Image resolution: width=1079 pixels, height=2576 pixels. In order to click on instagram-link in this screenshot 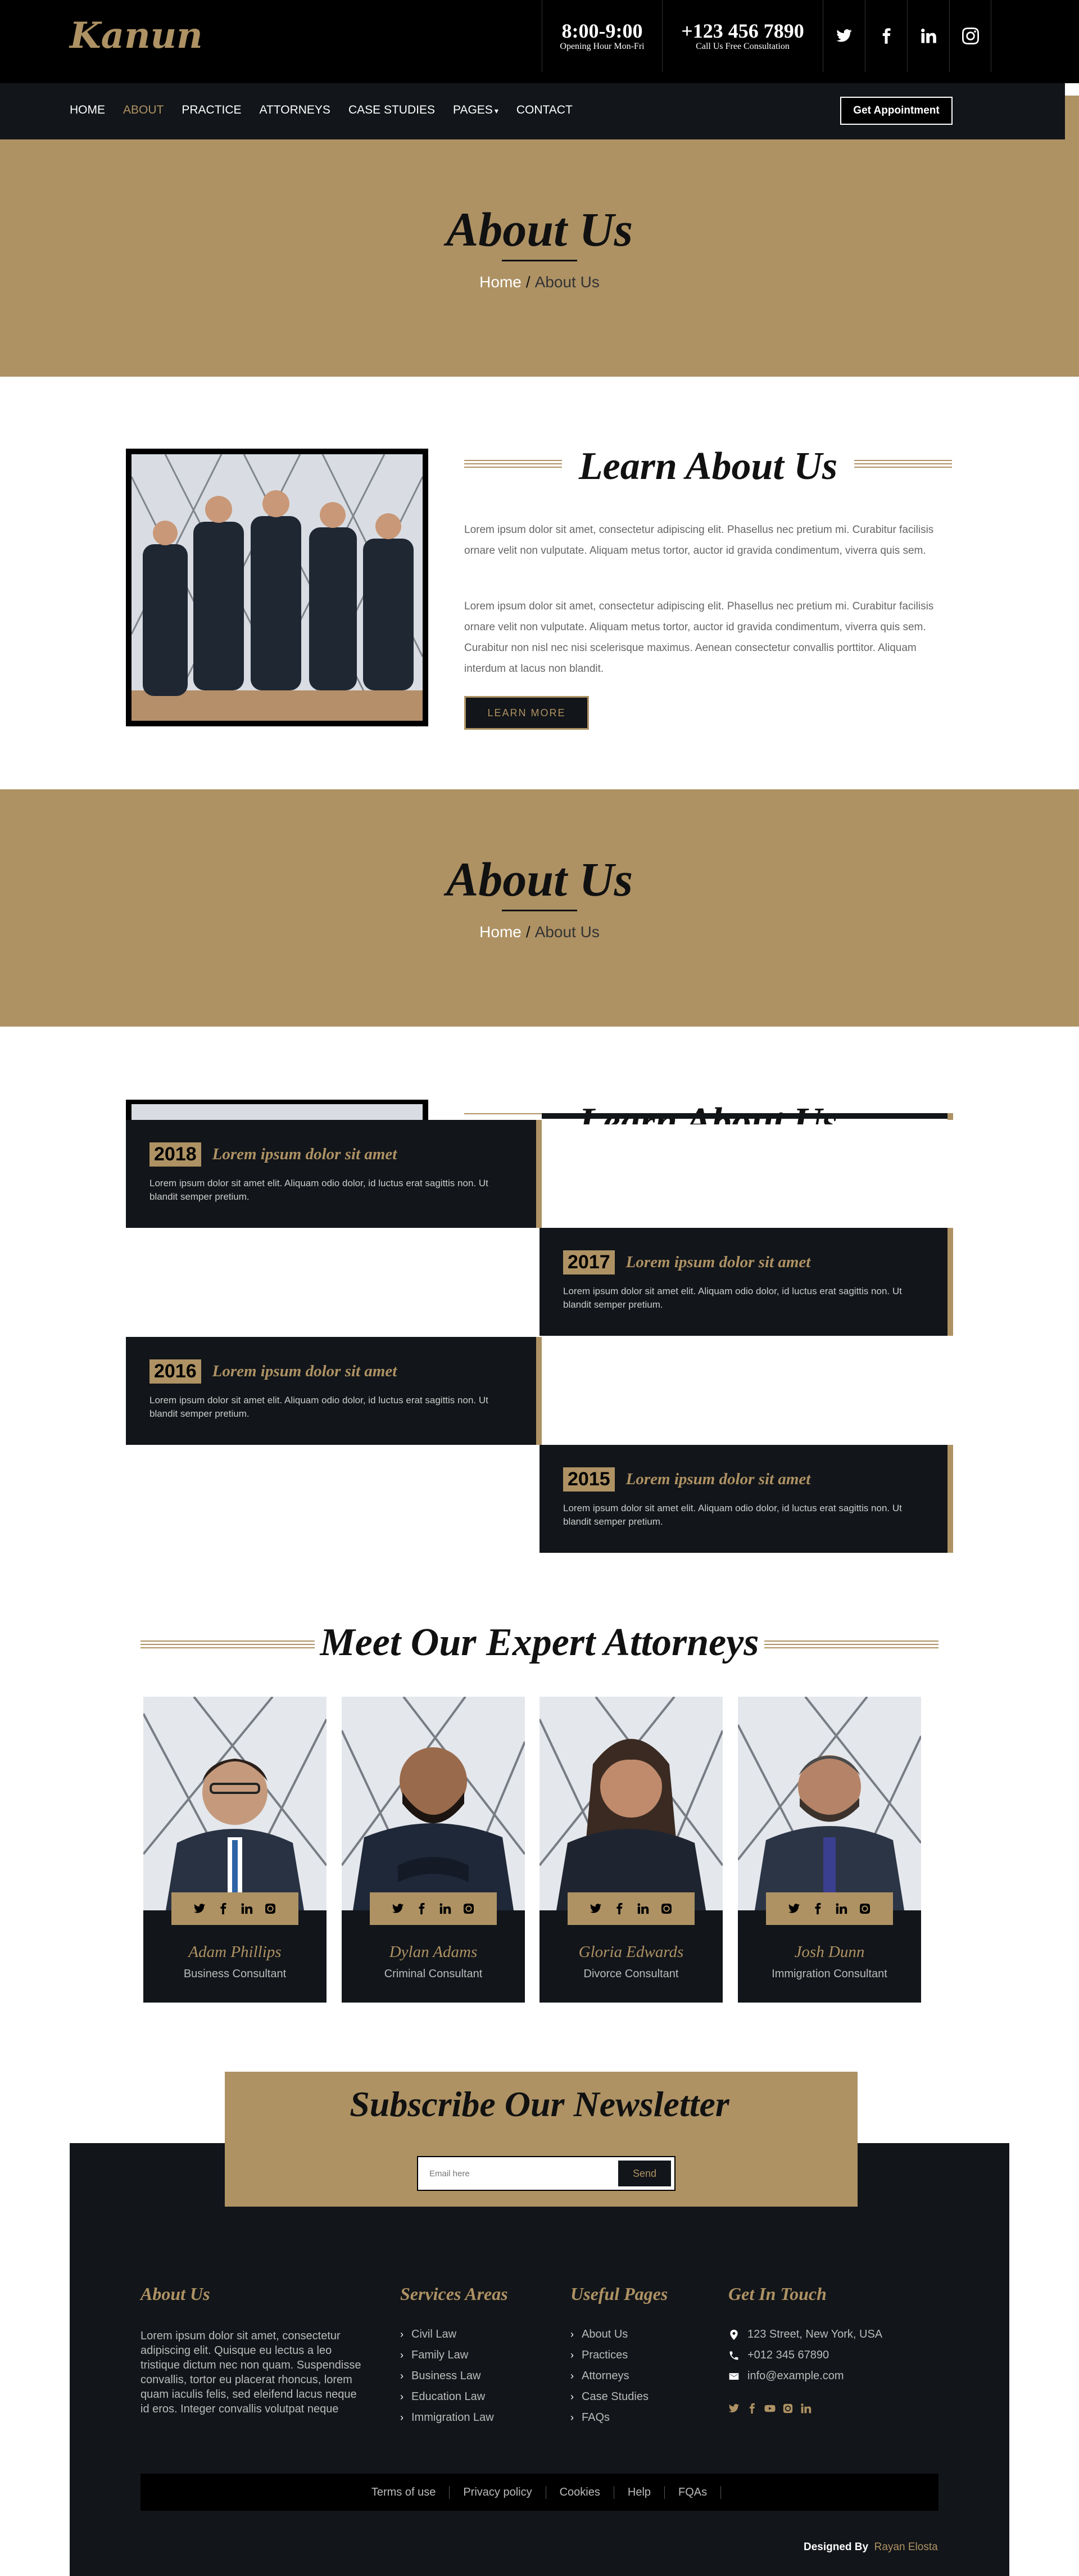, I will do `click(970, 36)`.